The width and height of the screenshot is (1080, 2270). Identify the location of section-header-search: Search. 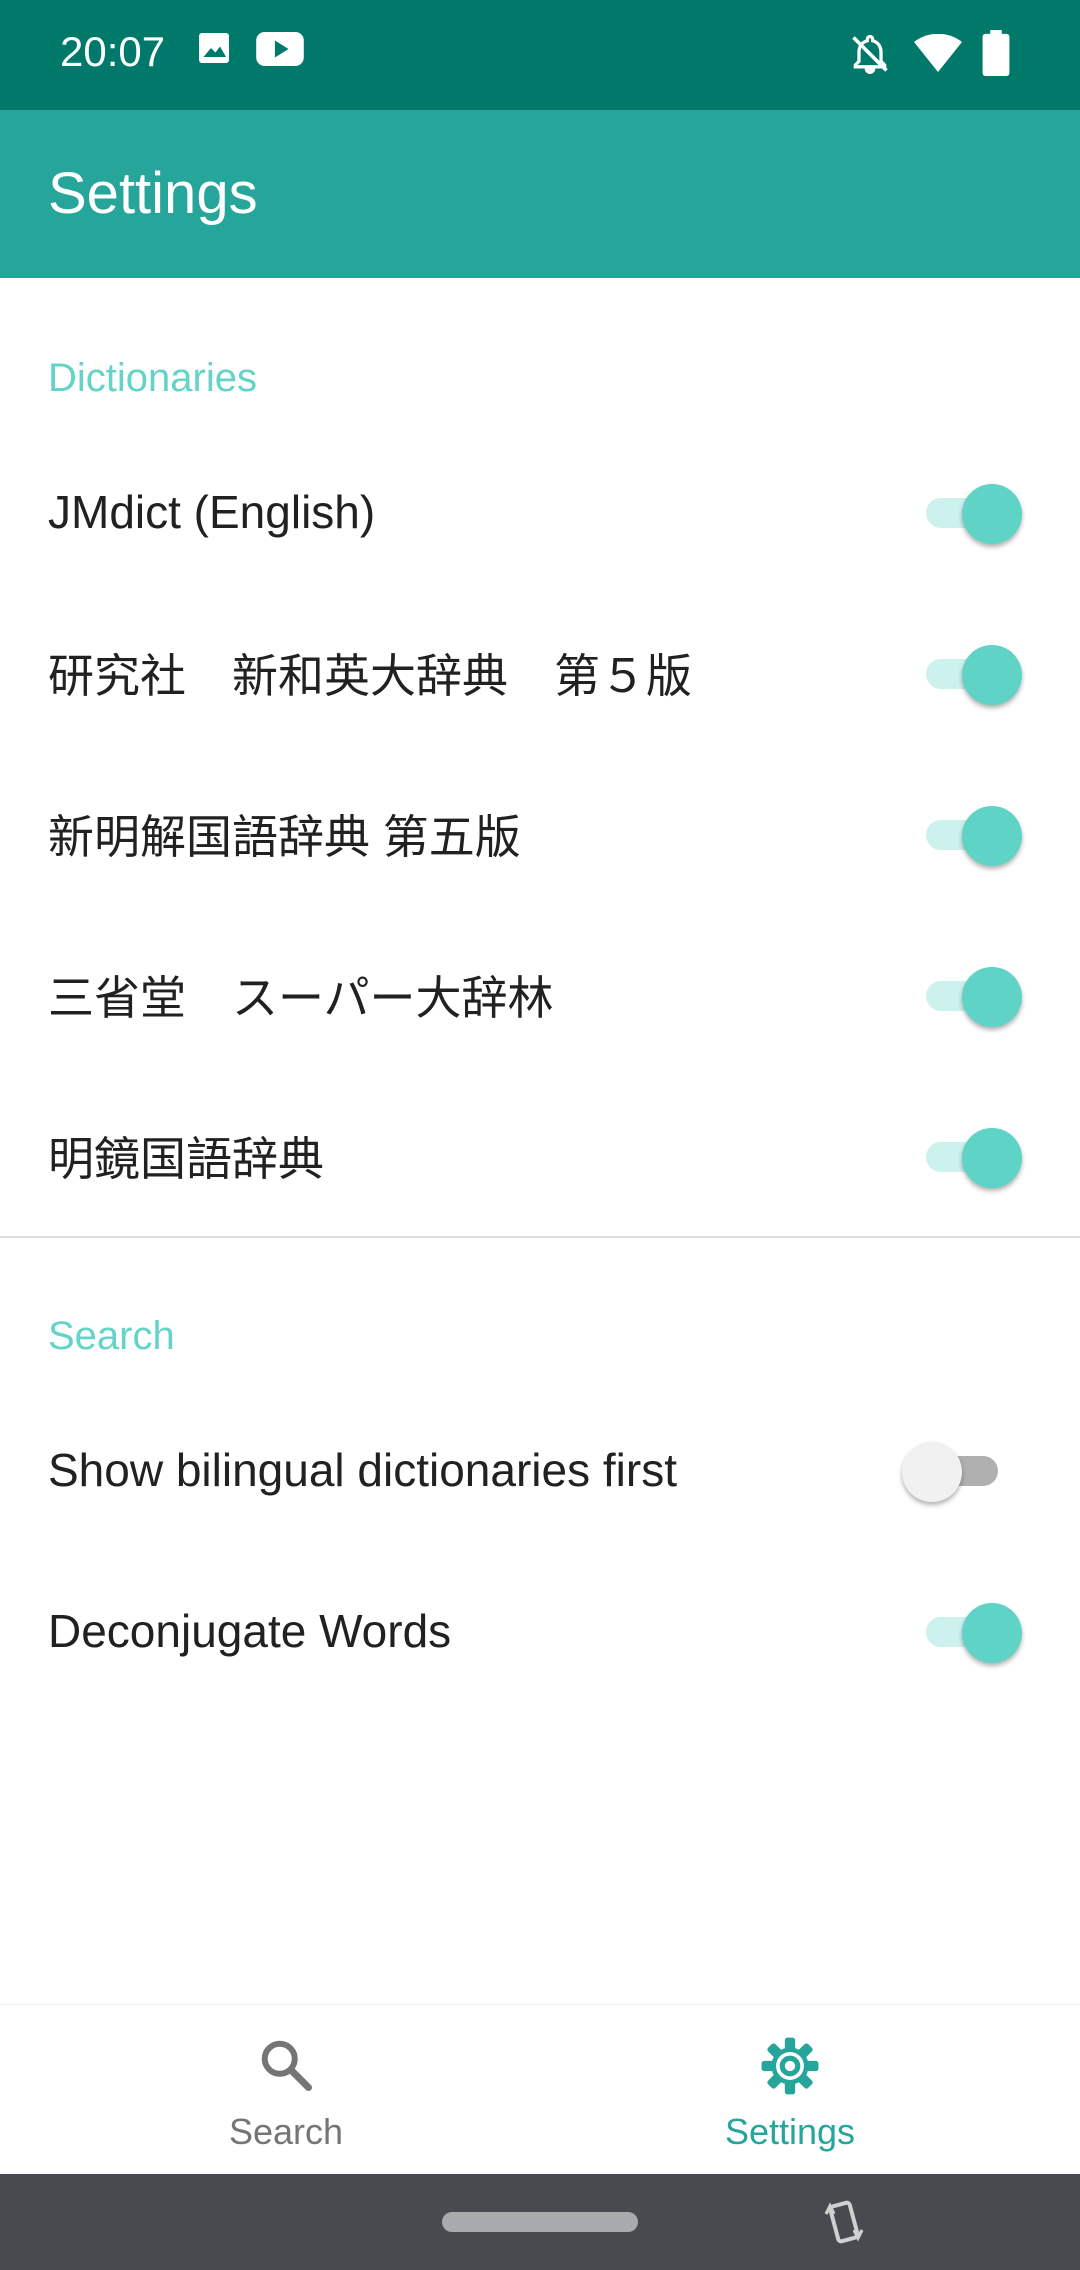
(111, 1336).